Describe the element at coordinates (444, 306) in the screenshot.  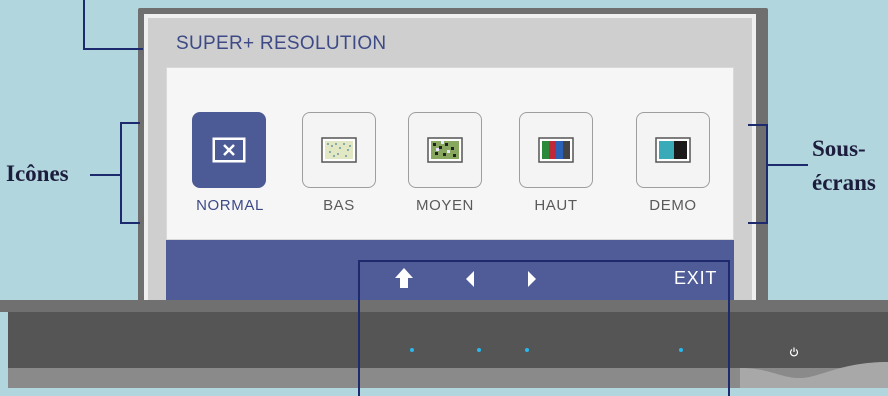
I see `monitor-base-top` at that location.